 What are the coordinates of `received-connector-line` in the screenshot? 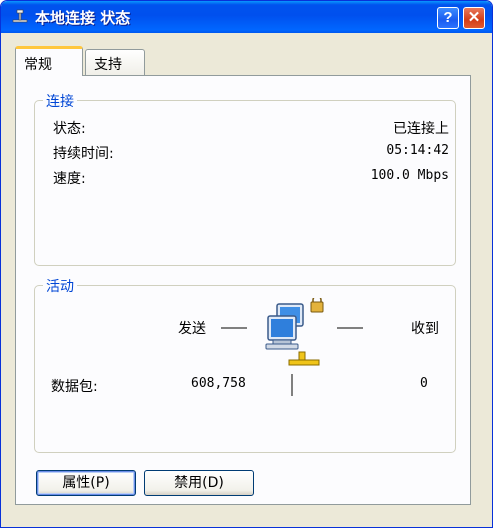 It's located at (350, 328).